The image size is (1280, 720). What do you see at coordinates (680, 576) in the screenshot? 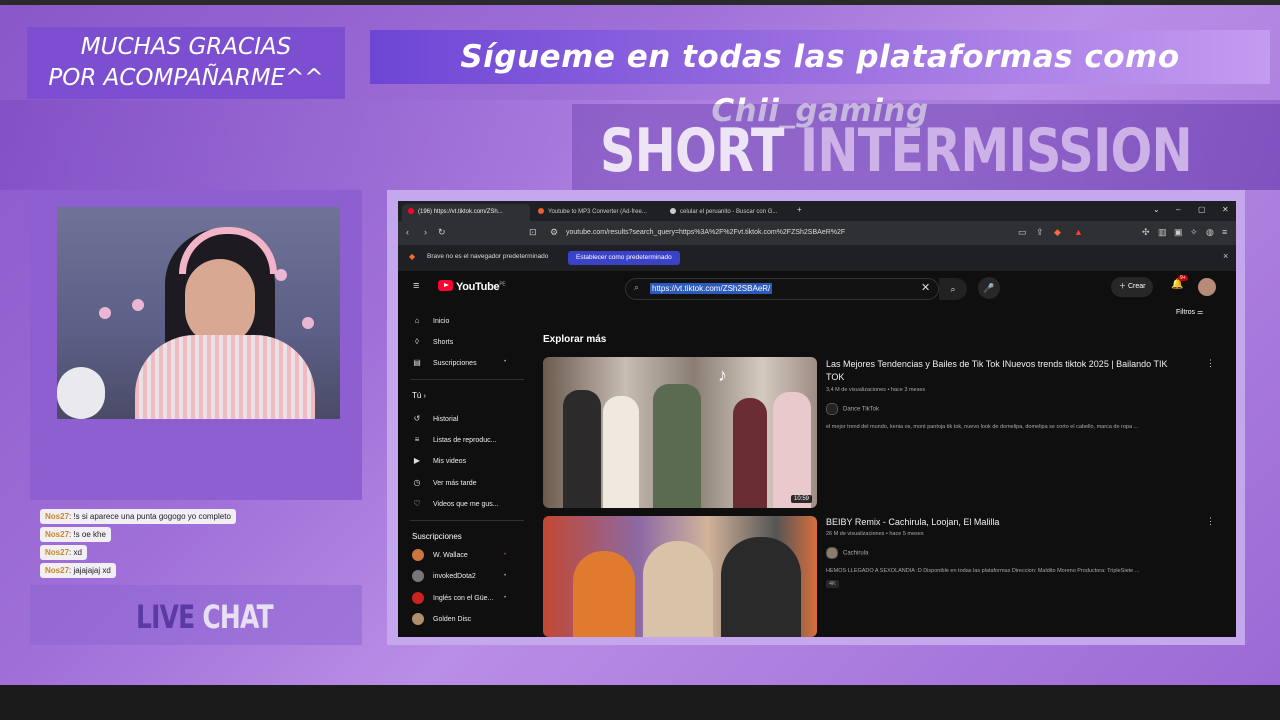
I see `video-thumbnail` at bounding box center [680, 576].